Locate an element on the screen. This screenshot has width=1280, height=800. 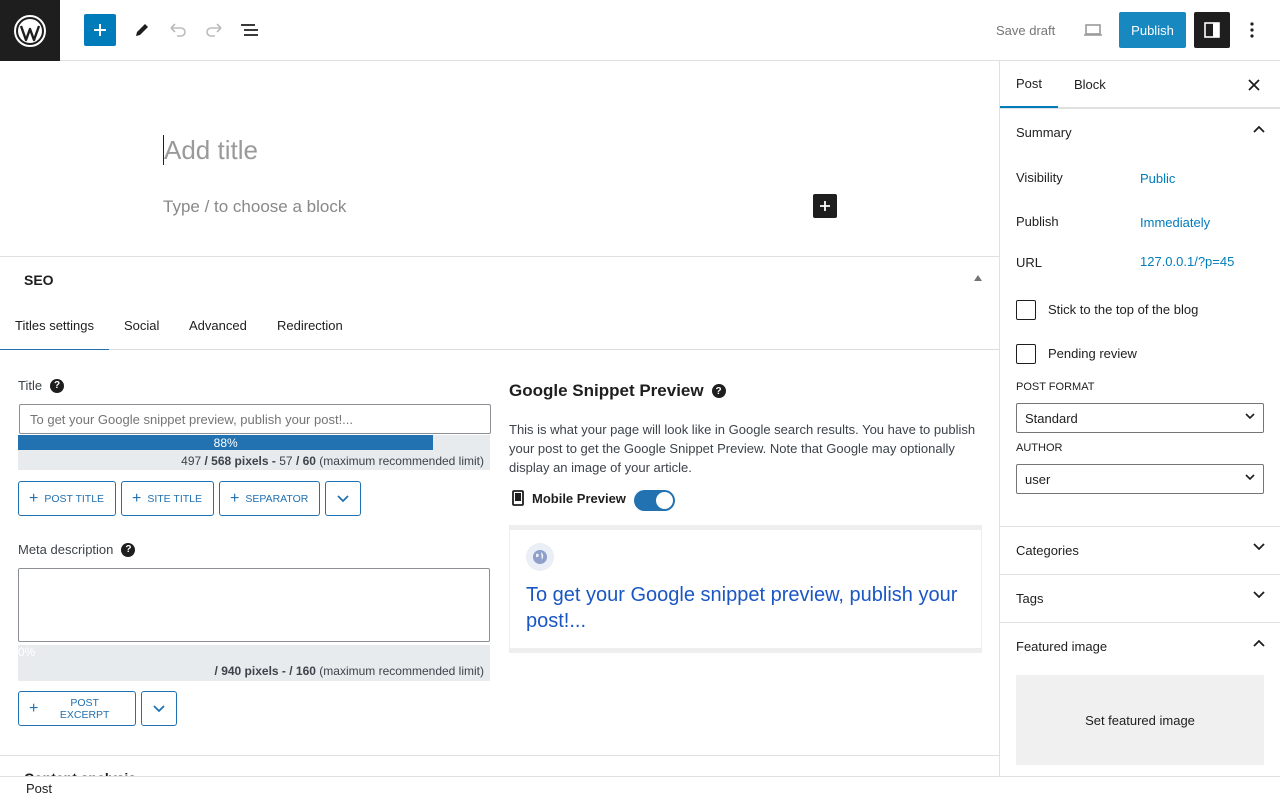
toggle-knob is located at coordinates (664, 500).